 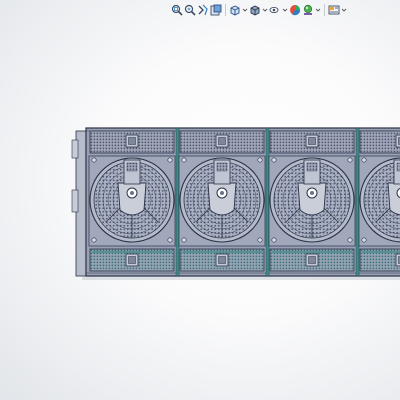 I want to click on top-vent-panel, so click(x=379, y=142).